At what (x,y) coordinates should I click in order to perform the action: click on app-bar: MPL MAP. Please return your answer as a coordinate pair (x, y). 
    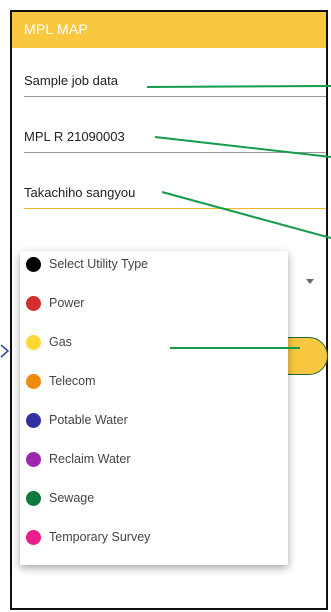
    Looking at the image, I should click on (169, 30).